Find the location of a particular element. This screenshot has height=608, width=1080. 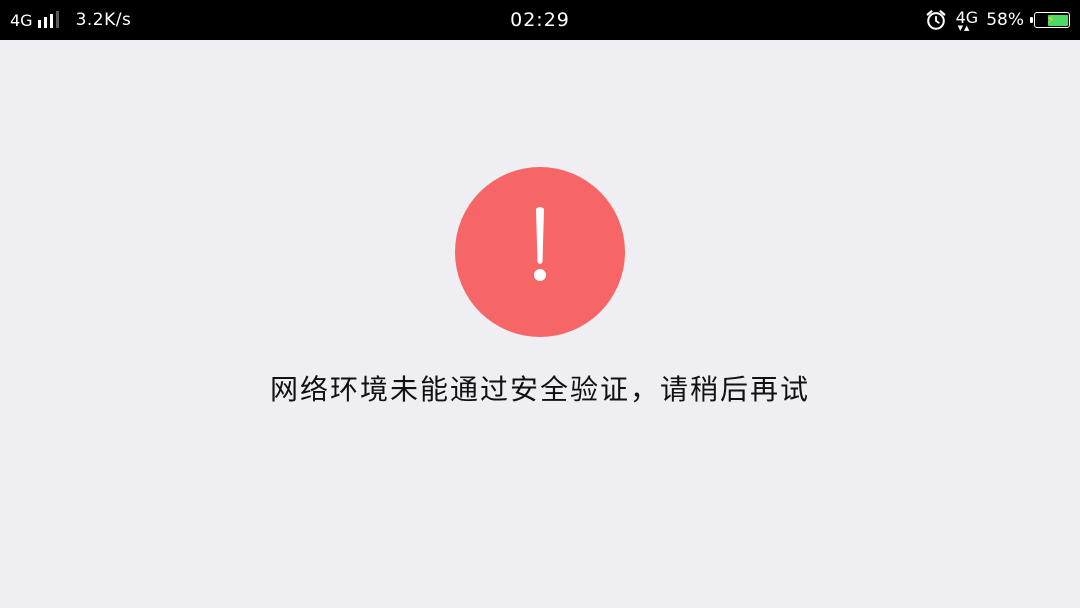

battery-icon: ⚡ is located at coordinates (1050, 20).